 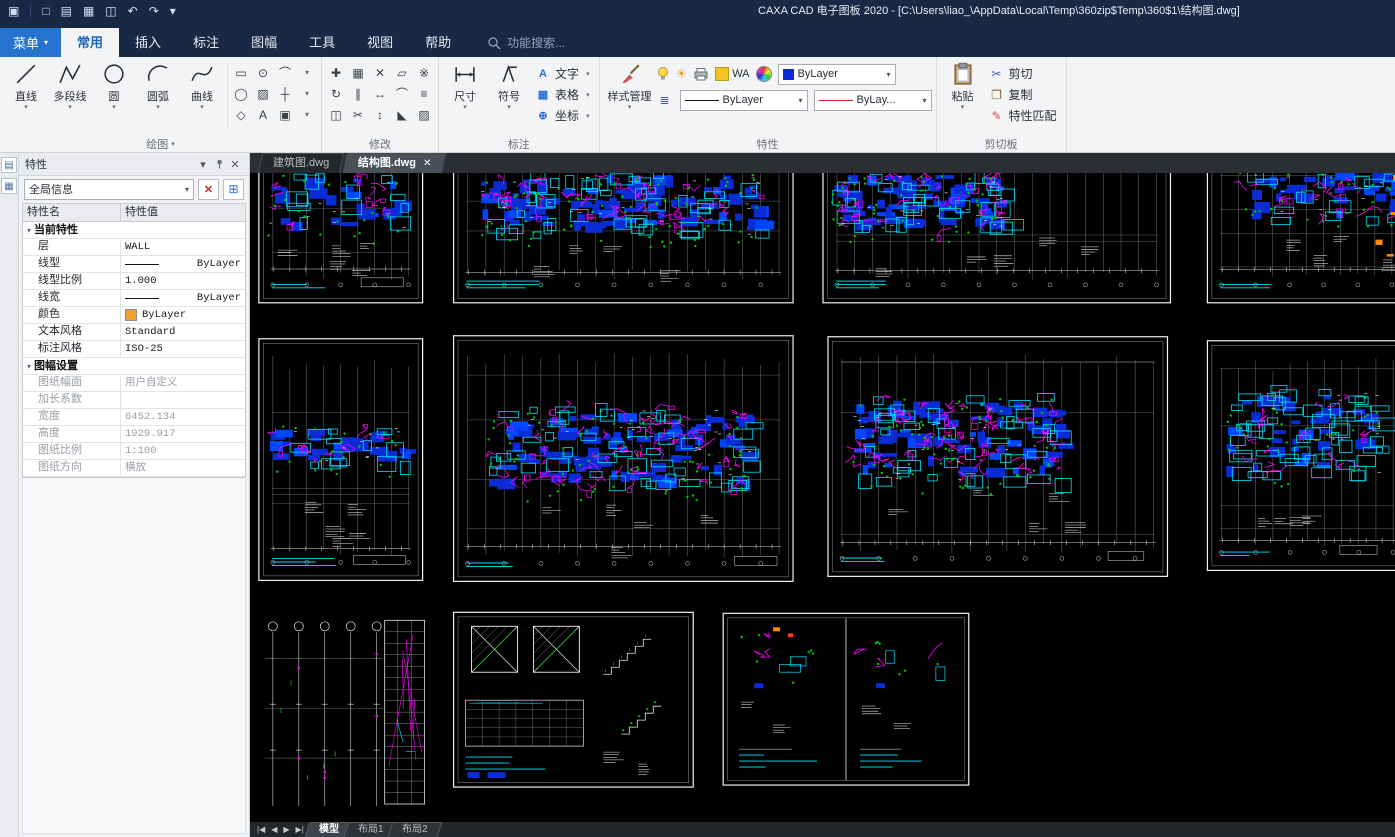 I want to click on stretch-icon: ↔, so click(x=380, y=93).